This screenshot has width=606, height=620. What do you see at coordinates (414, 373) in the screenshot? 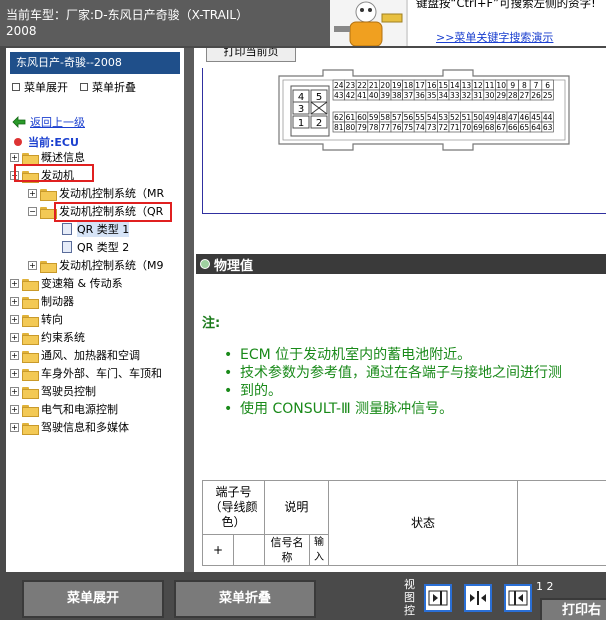
I see `note-item: 技术参数为参考值，通过在各端子与接地之间进行测` at bounding box center [414, 373].